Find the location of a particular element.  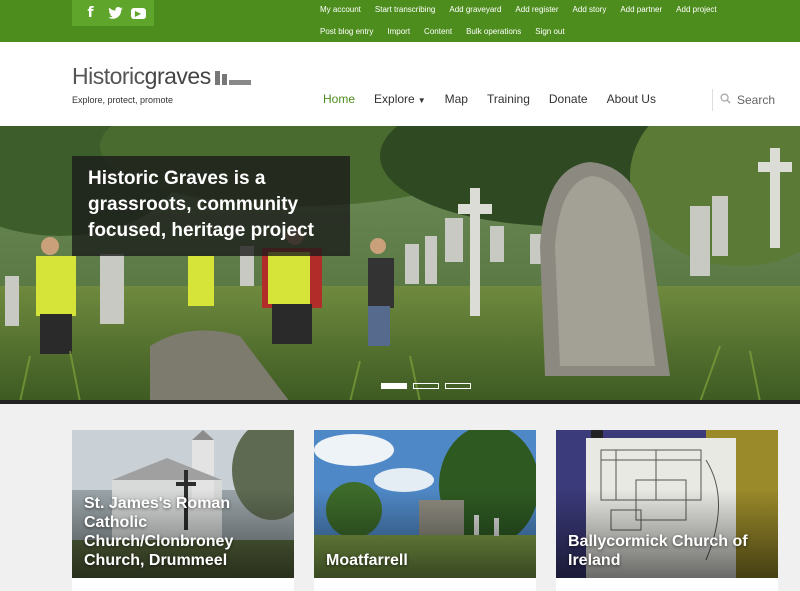

add-partner-link: Add partner is located at coordinates (641, 9).